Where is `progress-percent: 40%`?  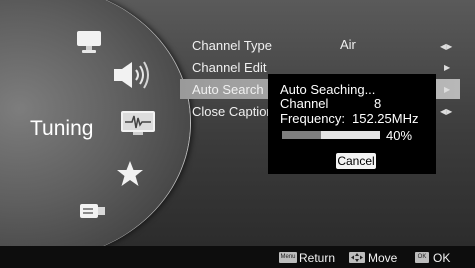
progress-percent: 40% is located at coordinates (399, 135).